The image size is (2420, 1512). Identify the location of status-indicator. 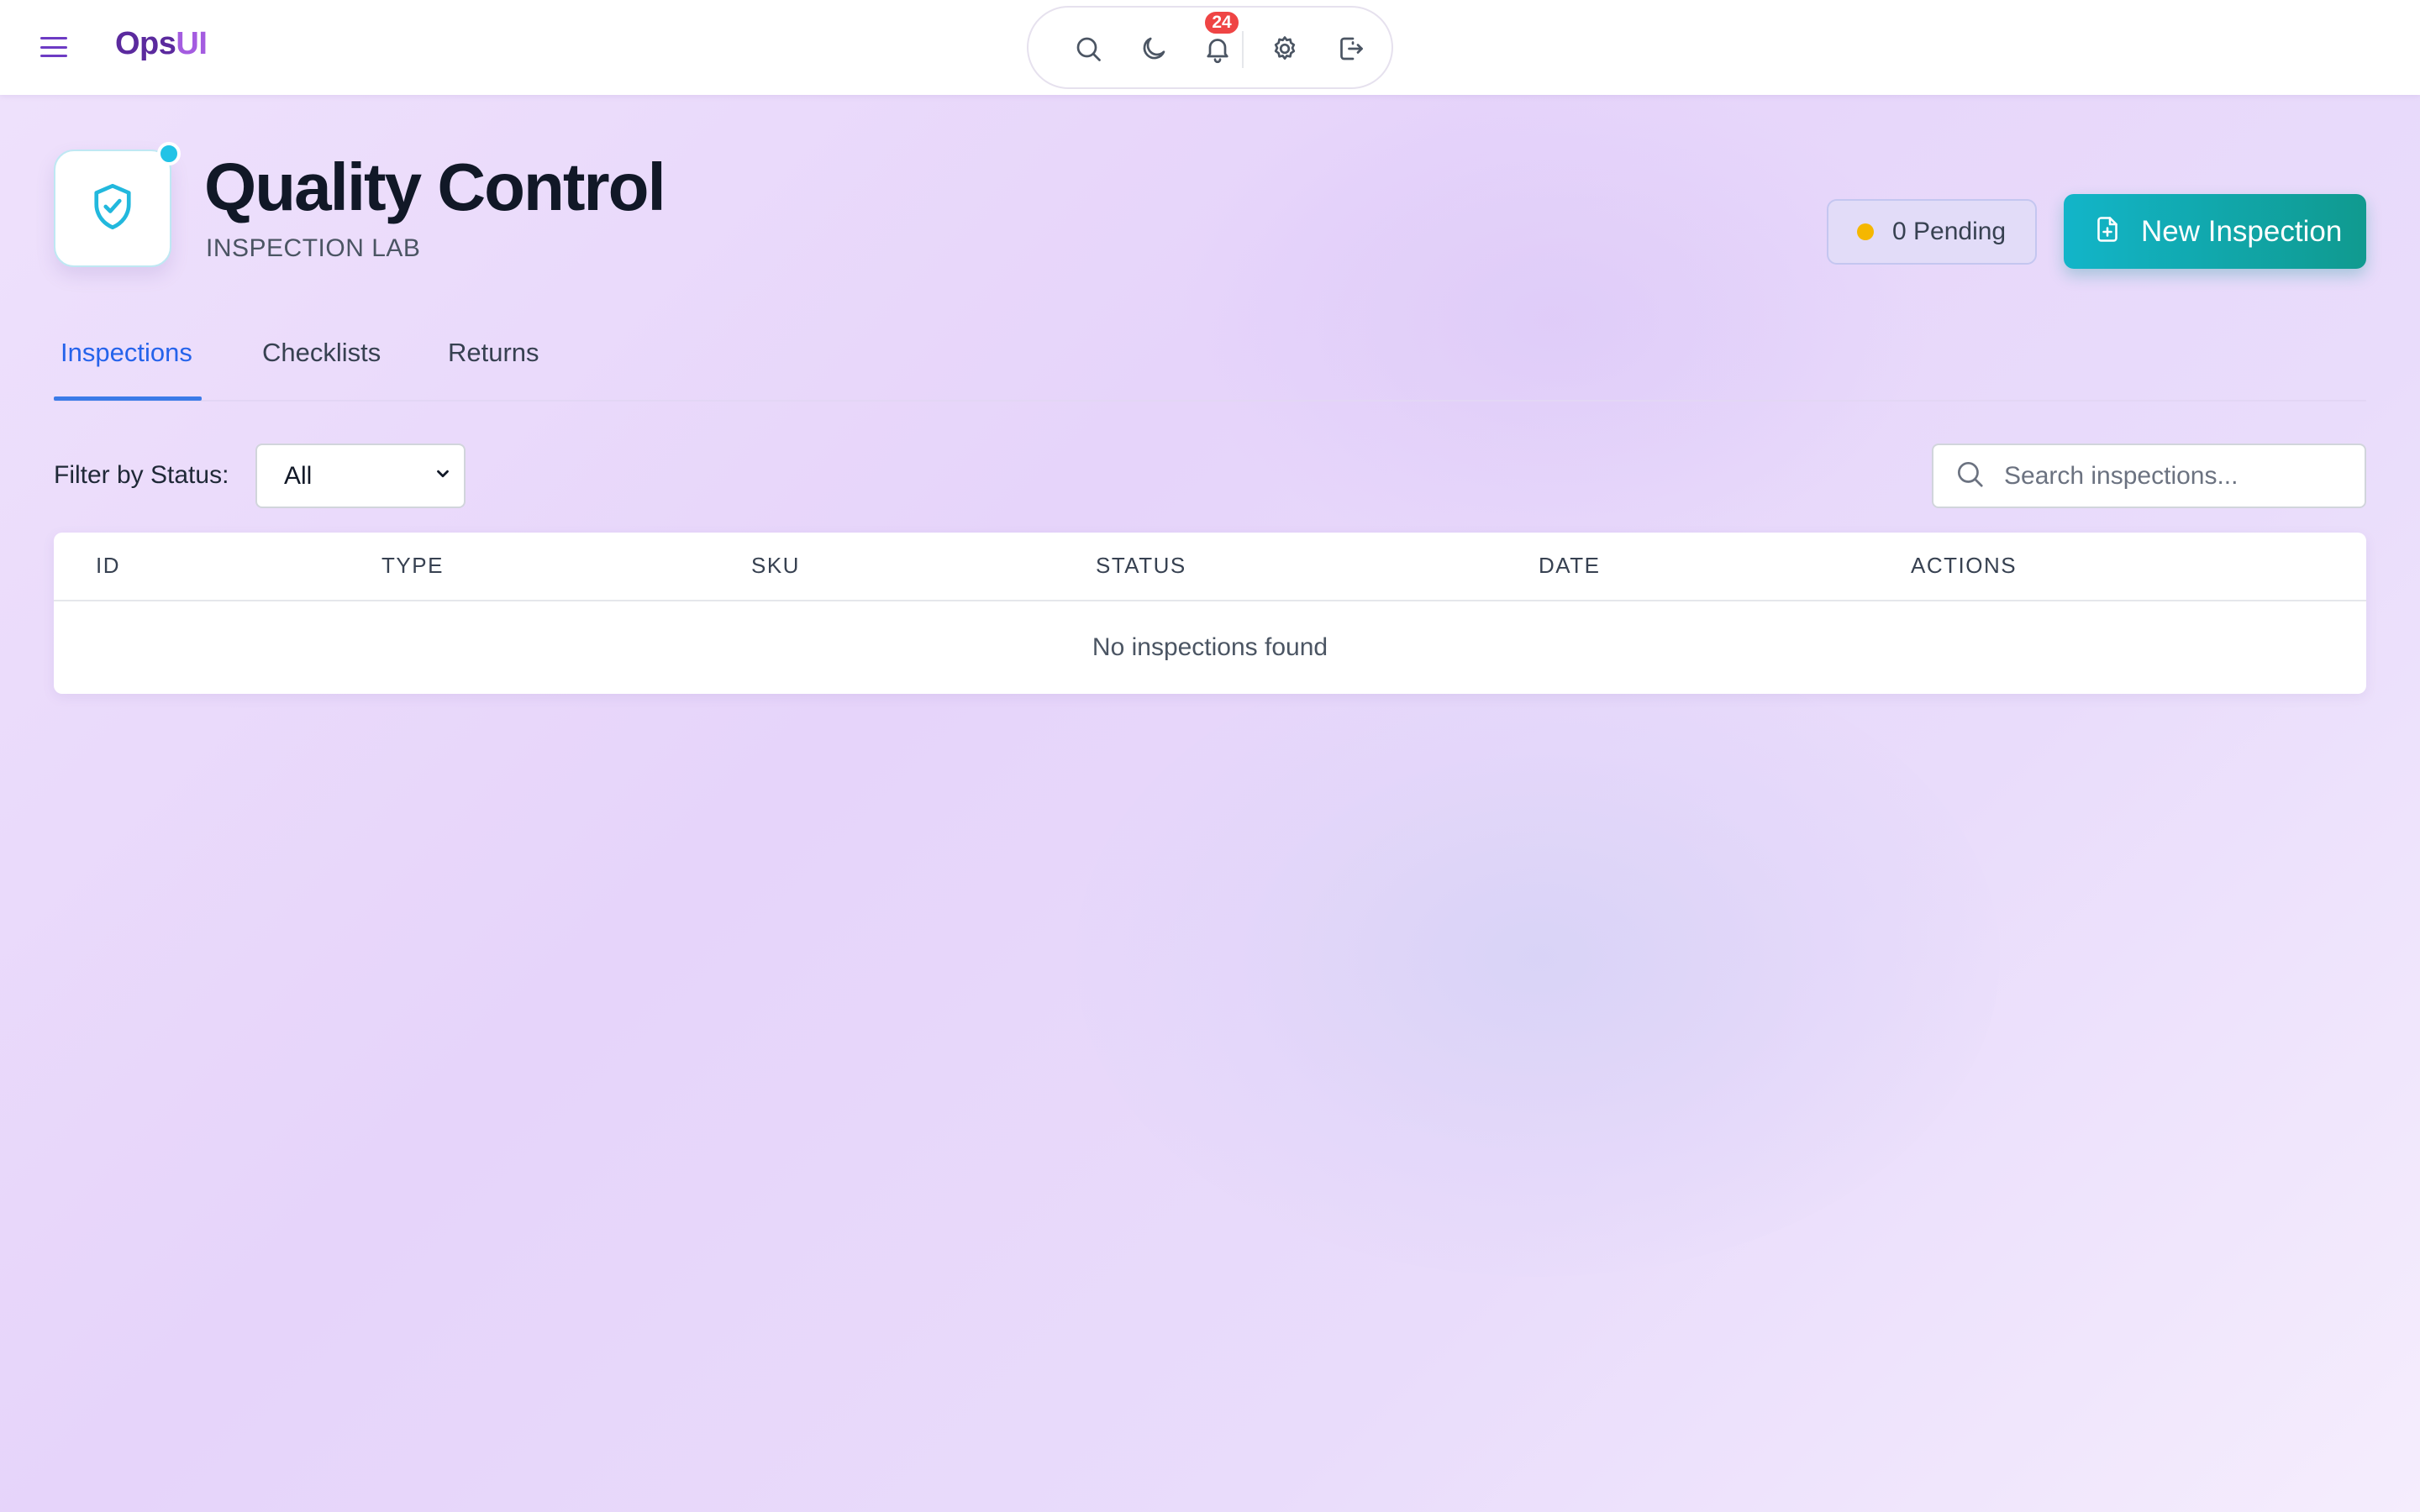
(169, 153).